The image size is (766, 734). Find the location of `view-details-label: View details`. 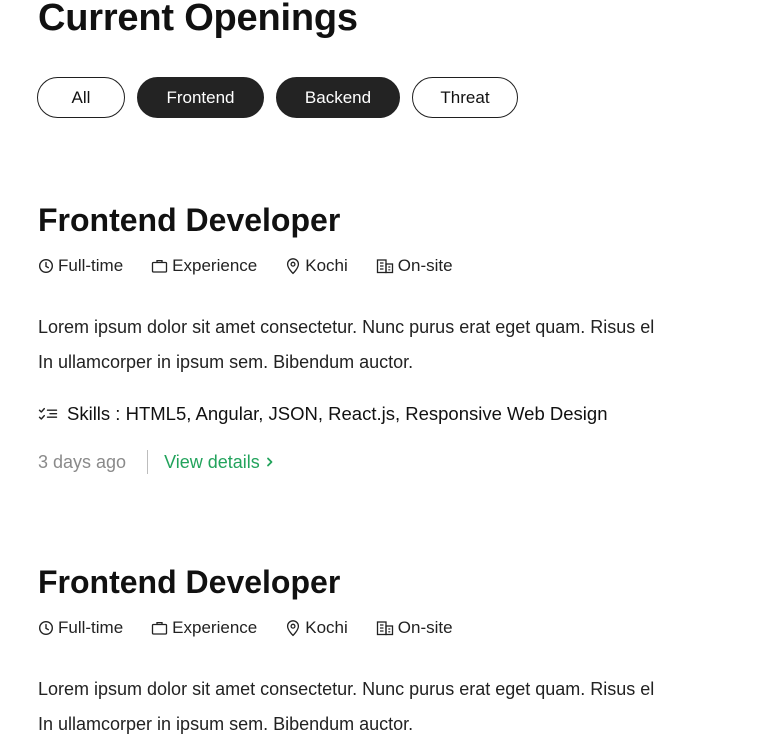

view-details-label: View details is located at coordinates (212, 461).